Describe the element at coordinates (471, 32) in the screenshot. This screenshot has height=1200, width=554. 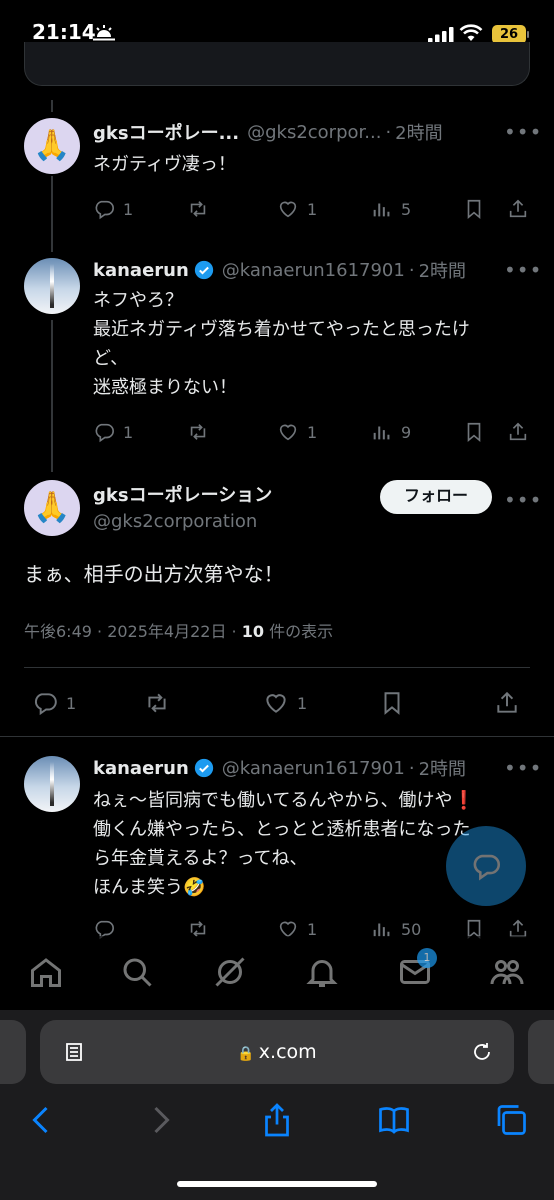
I see `wifi-icon` at that location.